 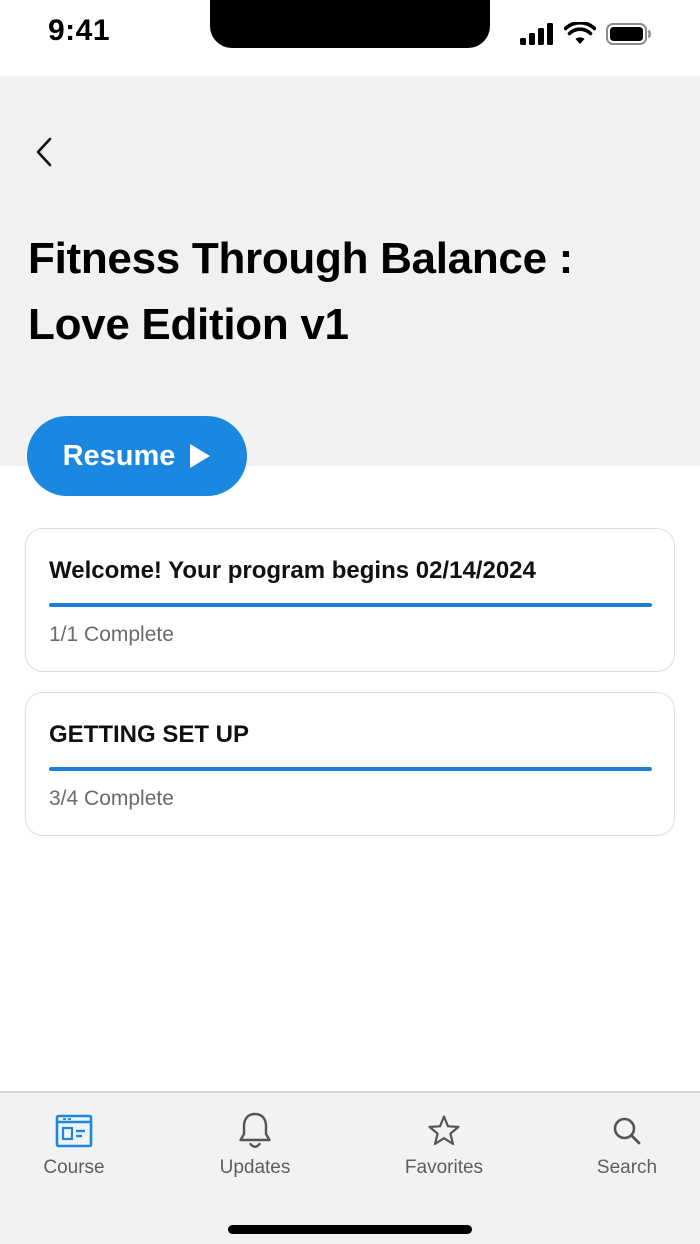 I want to click on back-button, so click(x=44, y=152).